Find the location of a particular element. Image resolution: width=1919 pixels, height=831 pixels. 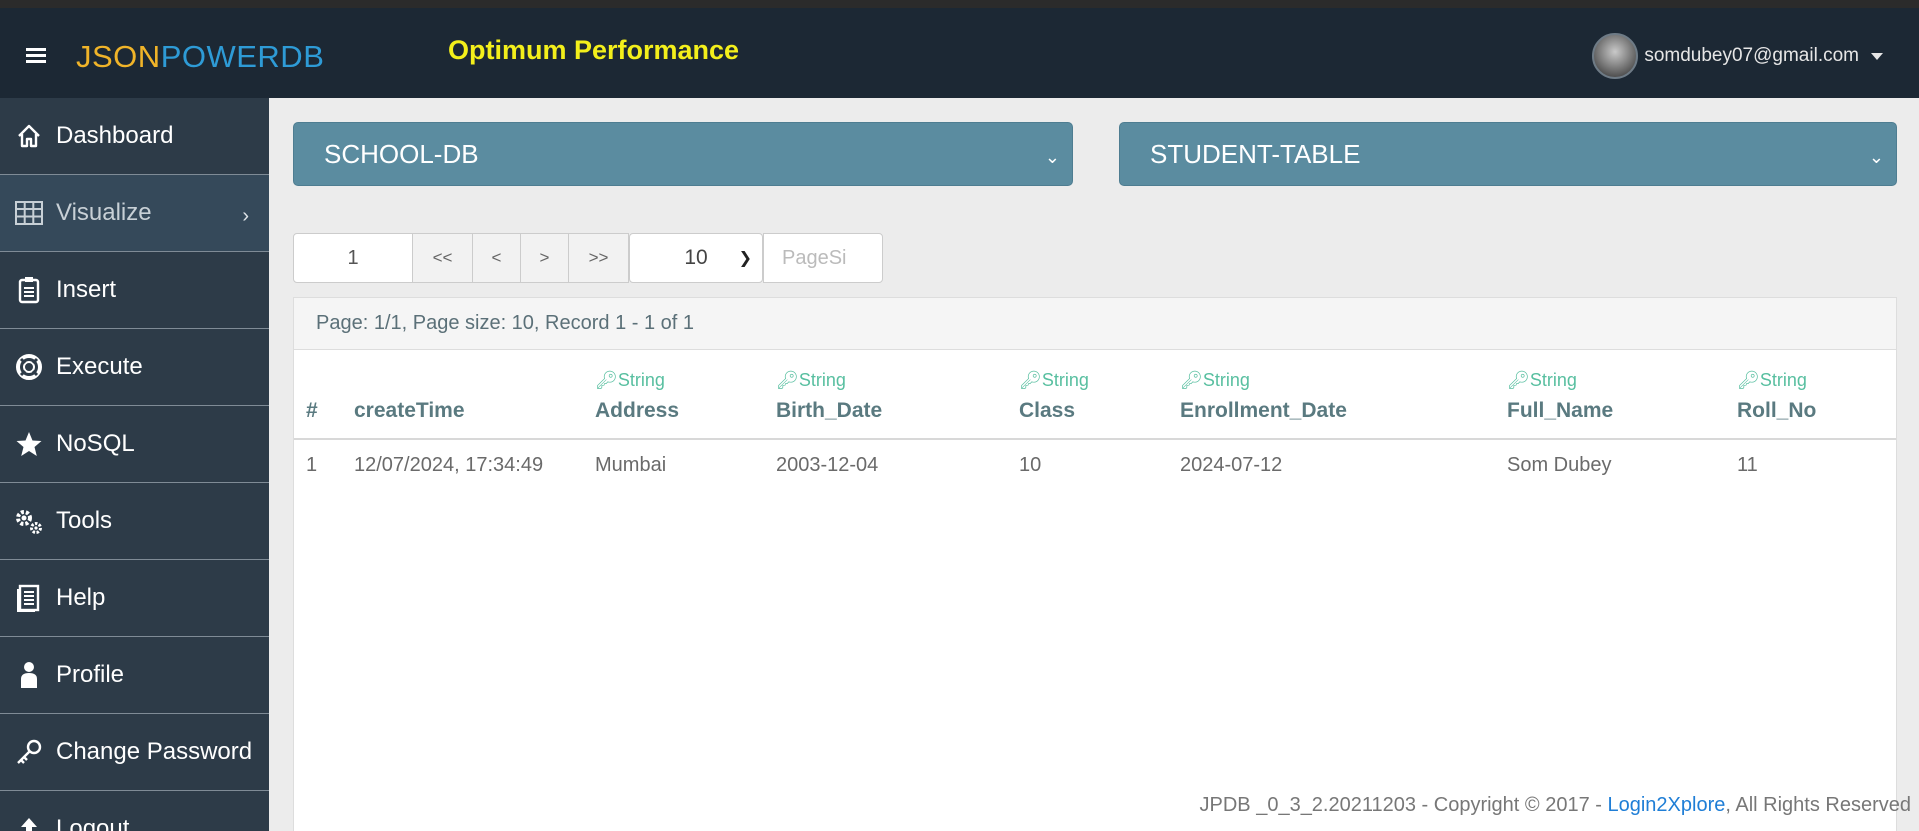

chevron-down-icon is located at coordinates (1877, 56).